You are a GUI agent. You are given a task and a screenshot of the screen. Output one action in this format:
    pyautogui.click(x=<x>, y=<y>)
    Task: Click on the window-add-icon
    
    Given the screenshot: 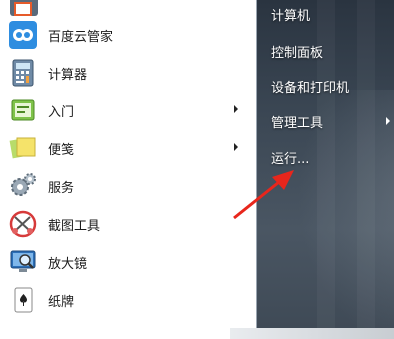 What is the action you would take?
    pyautogui.click(x=23, y=9)
    